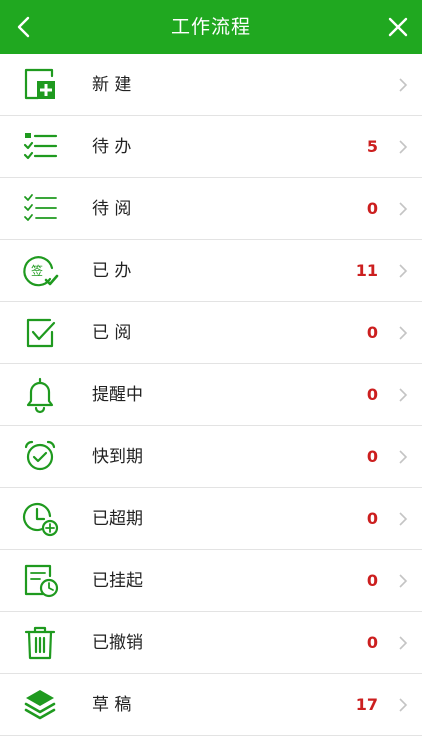 This screenshot has width=422, height=750. Describe the element at coordinates (112, 271) in the screenshot. I see `menu-item-label: 已 办` at that location.